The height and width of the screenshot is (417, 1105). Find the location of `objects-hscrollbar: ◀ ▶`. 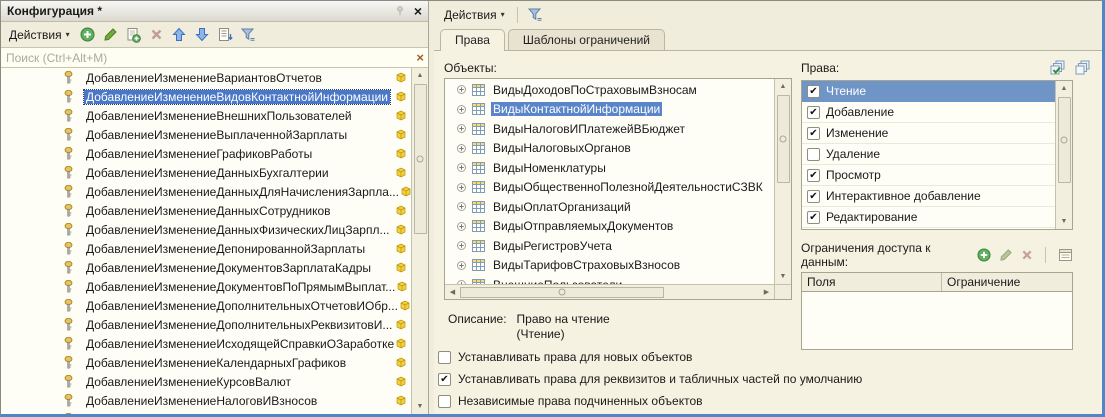

objects-hscrollbar: ◀ ▶ is located at coordinates (609, 291).